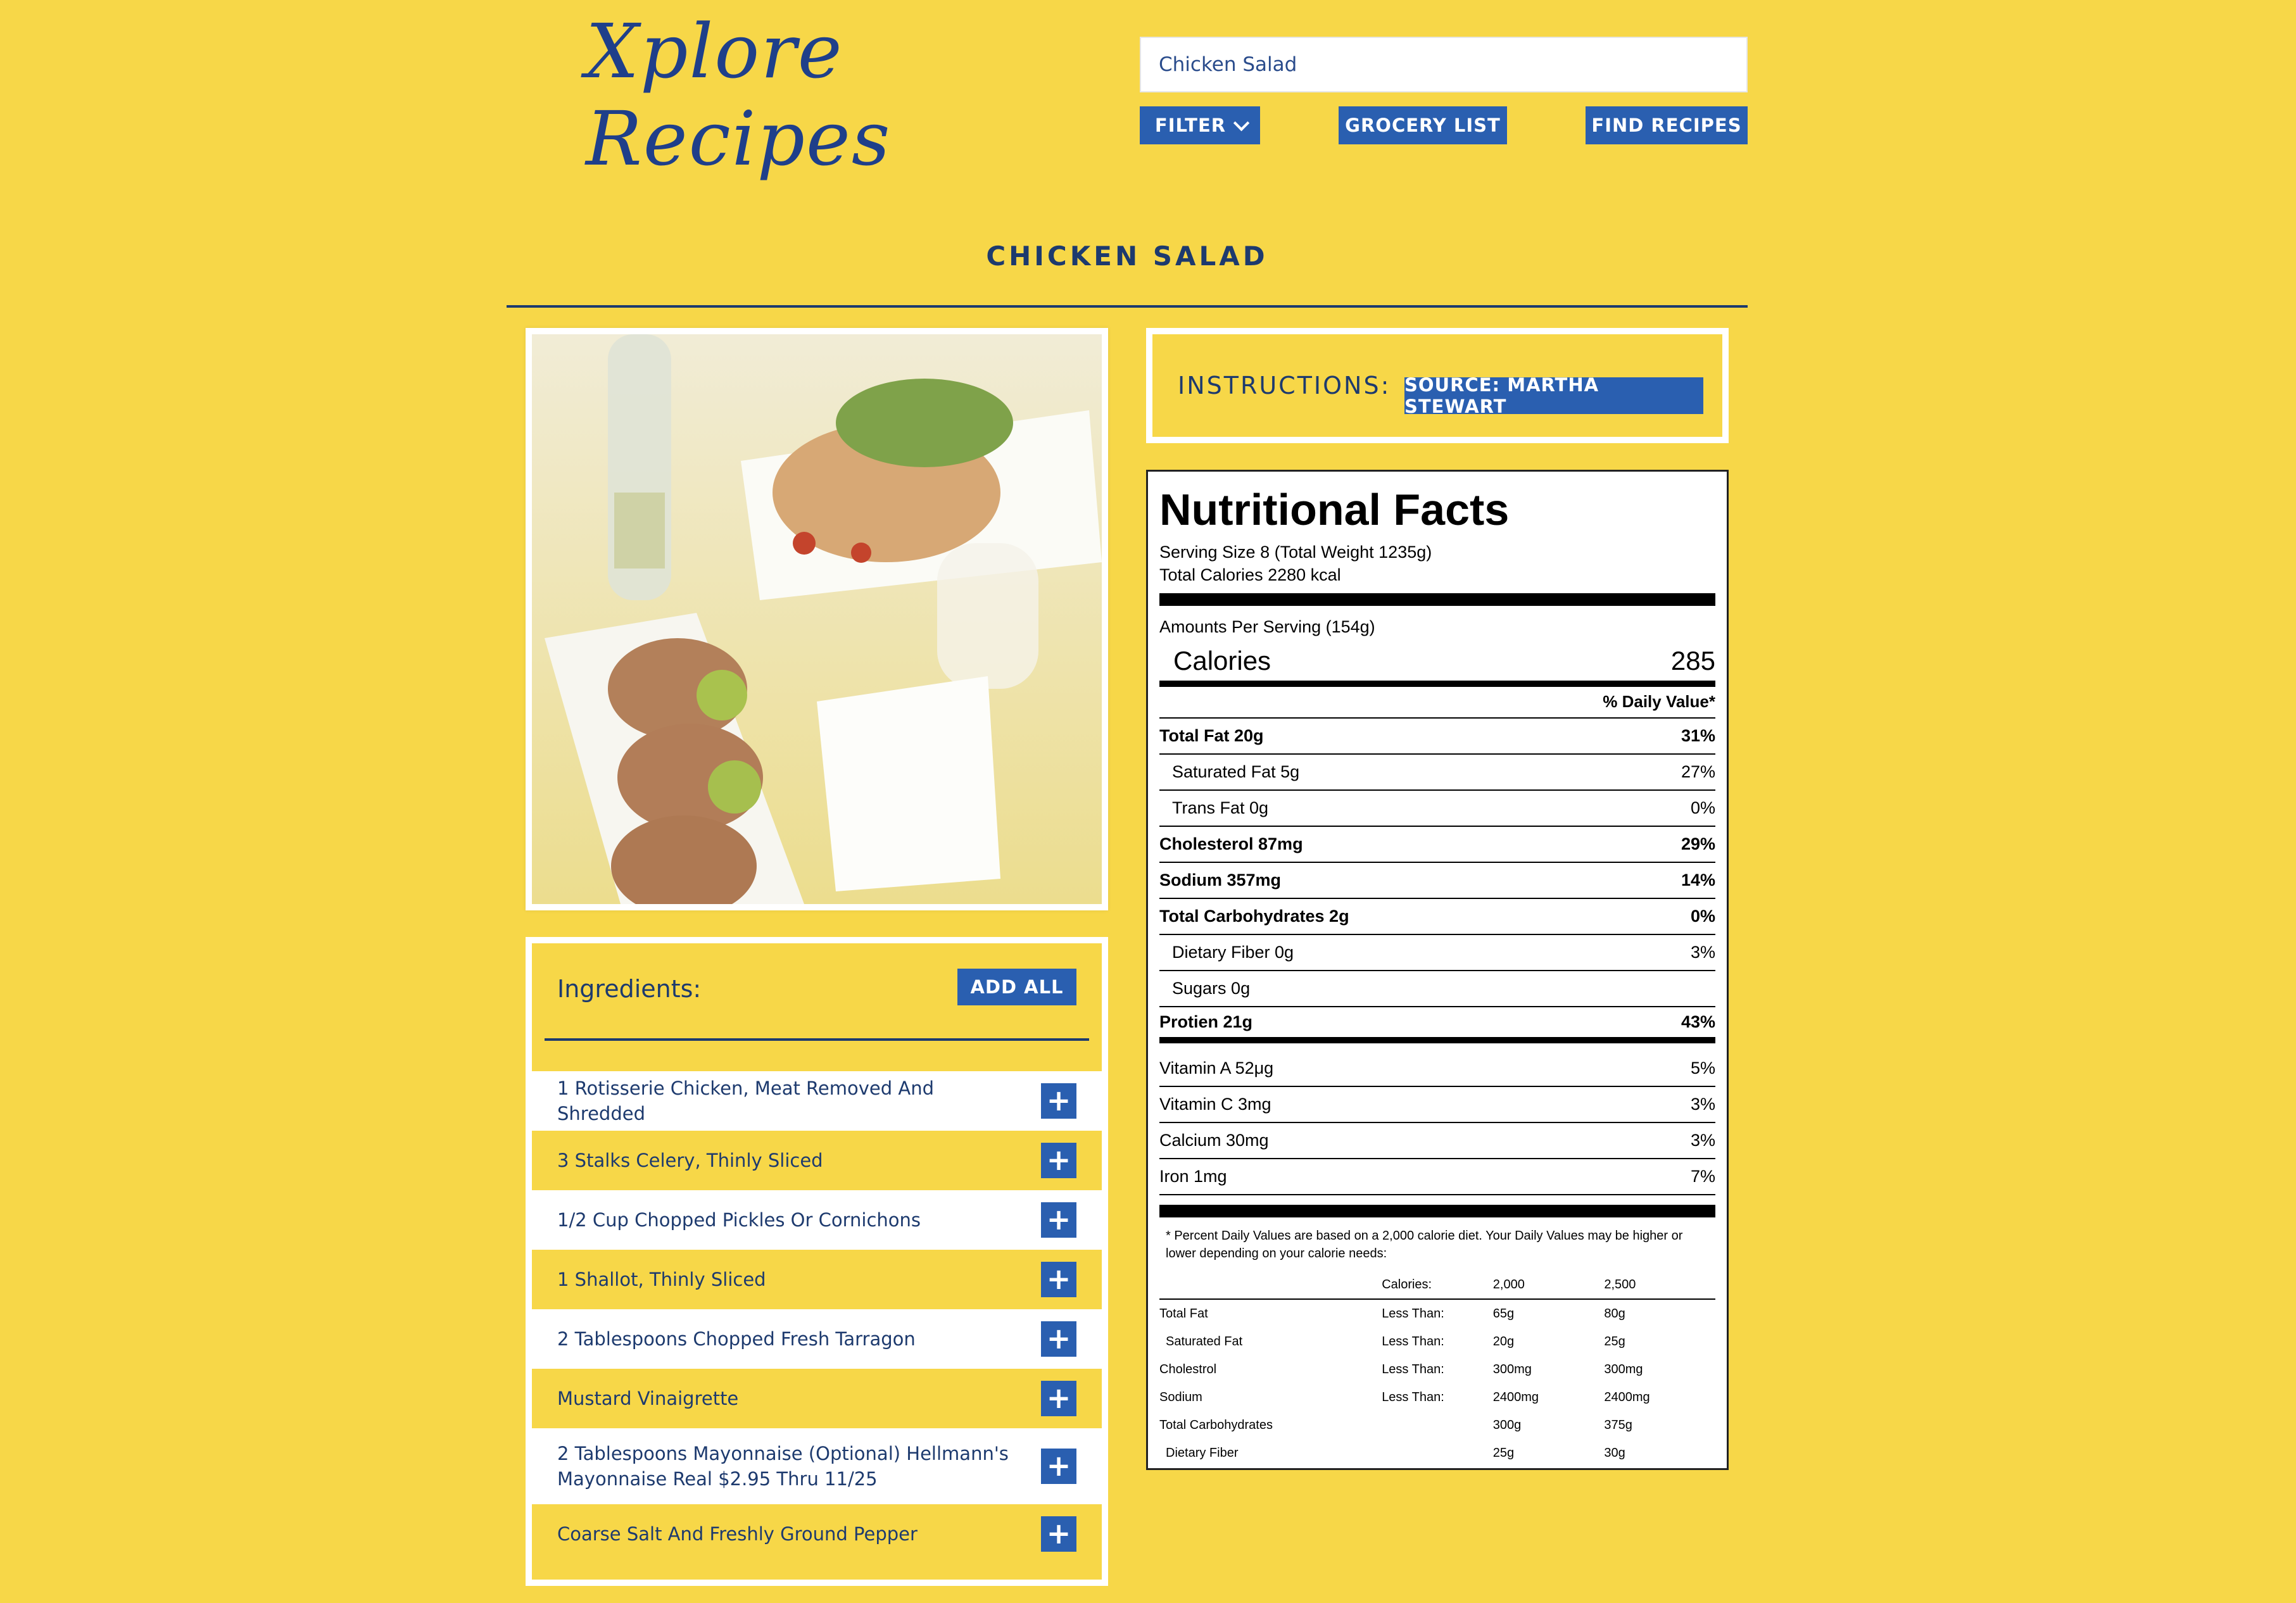 The width and height of the screenshot is (2296, 1603). I want to click on nutrient-label: Saturated Fat 5g, so click(1236, 772).